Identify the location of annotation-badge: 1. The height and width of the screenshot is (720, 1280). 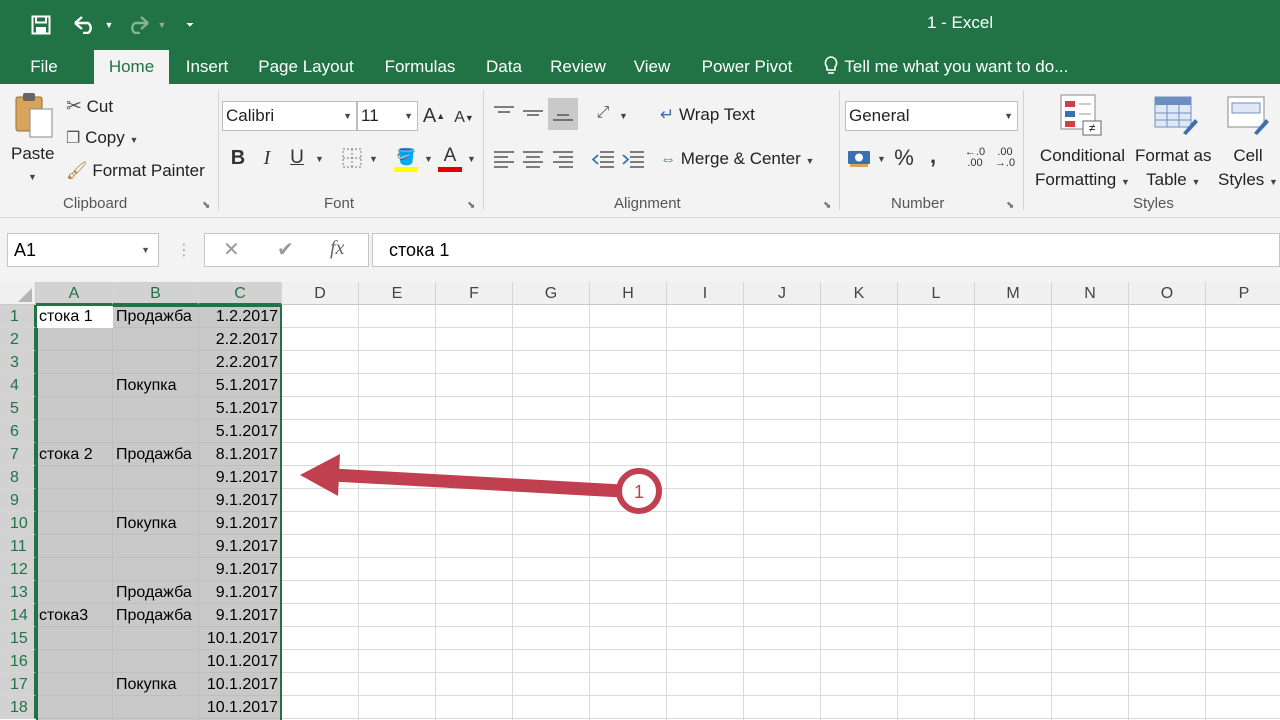
(639, 491).